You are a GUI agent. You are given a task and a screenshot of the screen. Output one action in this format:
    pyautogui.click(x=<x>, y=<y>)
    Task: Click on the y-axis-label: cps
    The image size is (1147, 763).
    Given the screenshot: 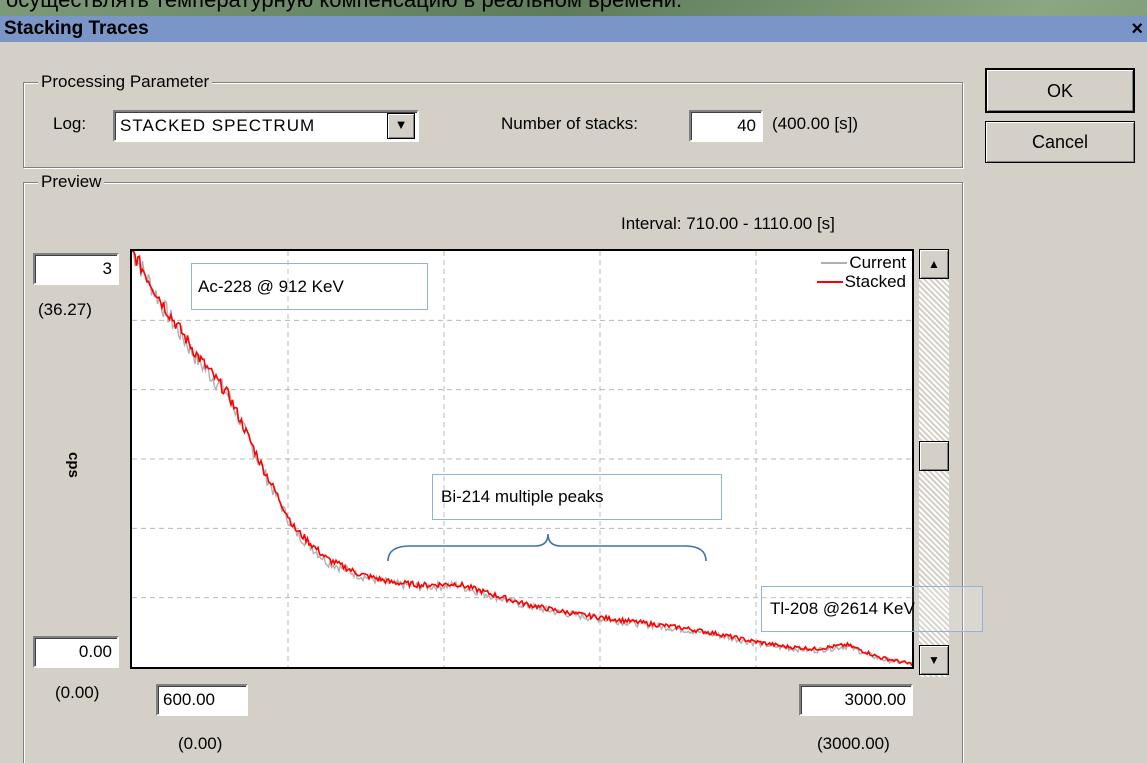 What is the action you would take?
    pyautogui.click(x=73, y=465)
    